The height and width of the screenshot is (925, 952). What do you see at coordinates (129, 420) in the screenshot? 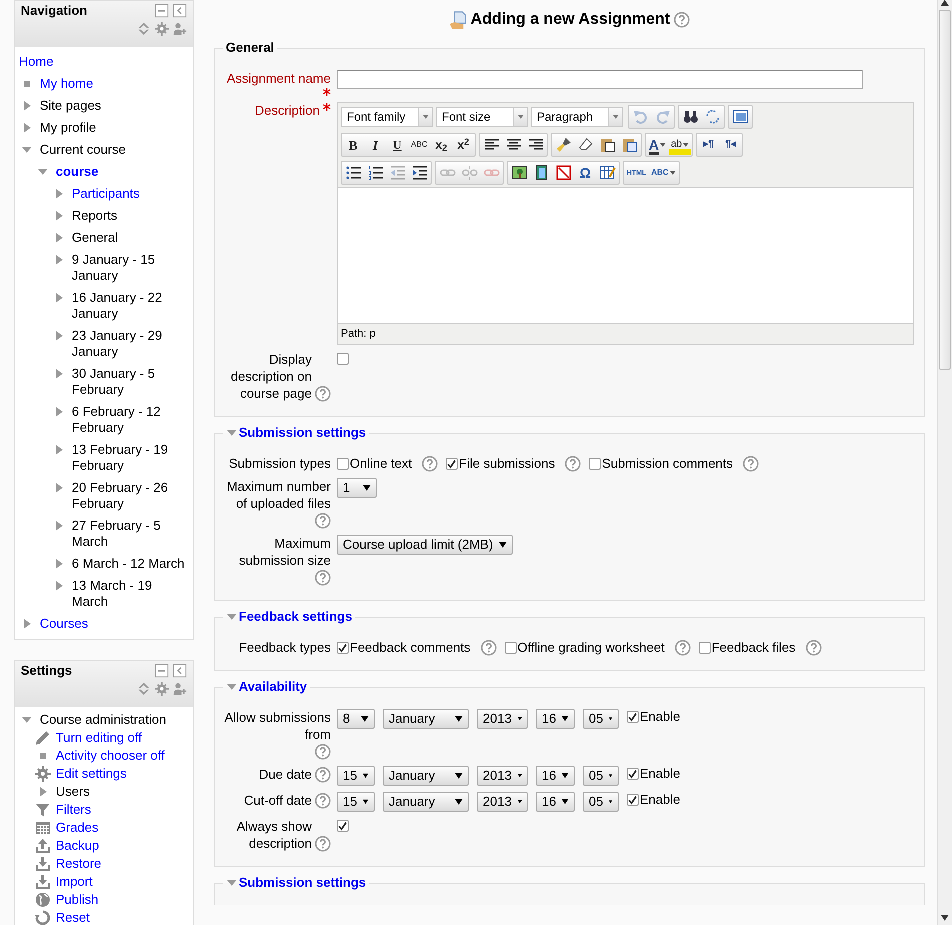
I see `tree-item: 6 February - 12 February` at bounding box center [129, 420].